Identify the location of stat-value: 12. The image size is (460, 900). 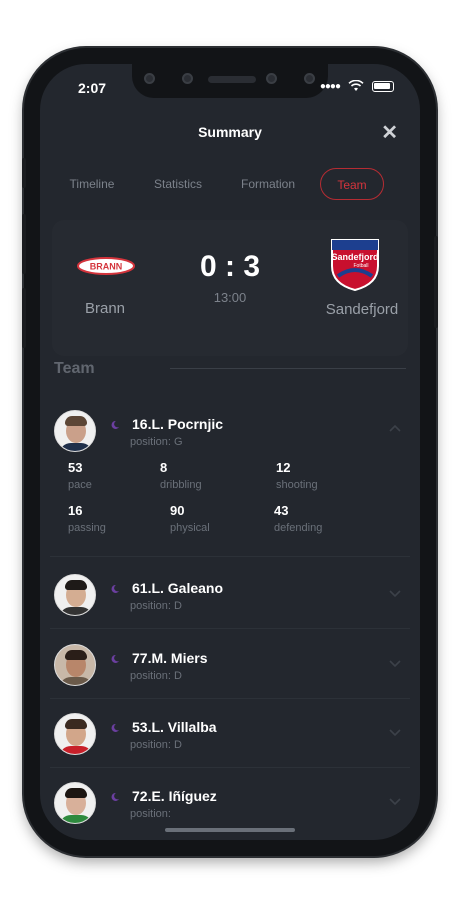
(283, 467).